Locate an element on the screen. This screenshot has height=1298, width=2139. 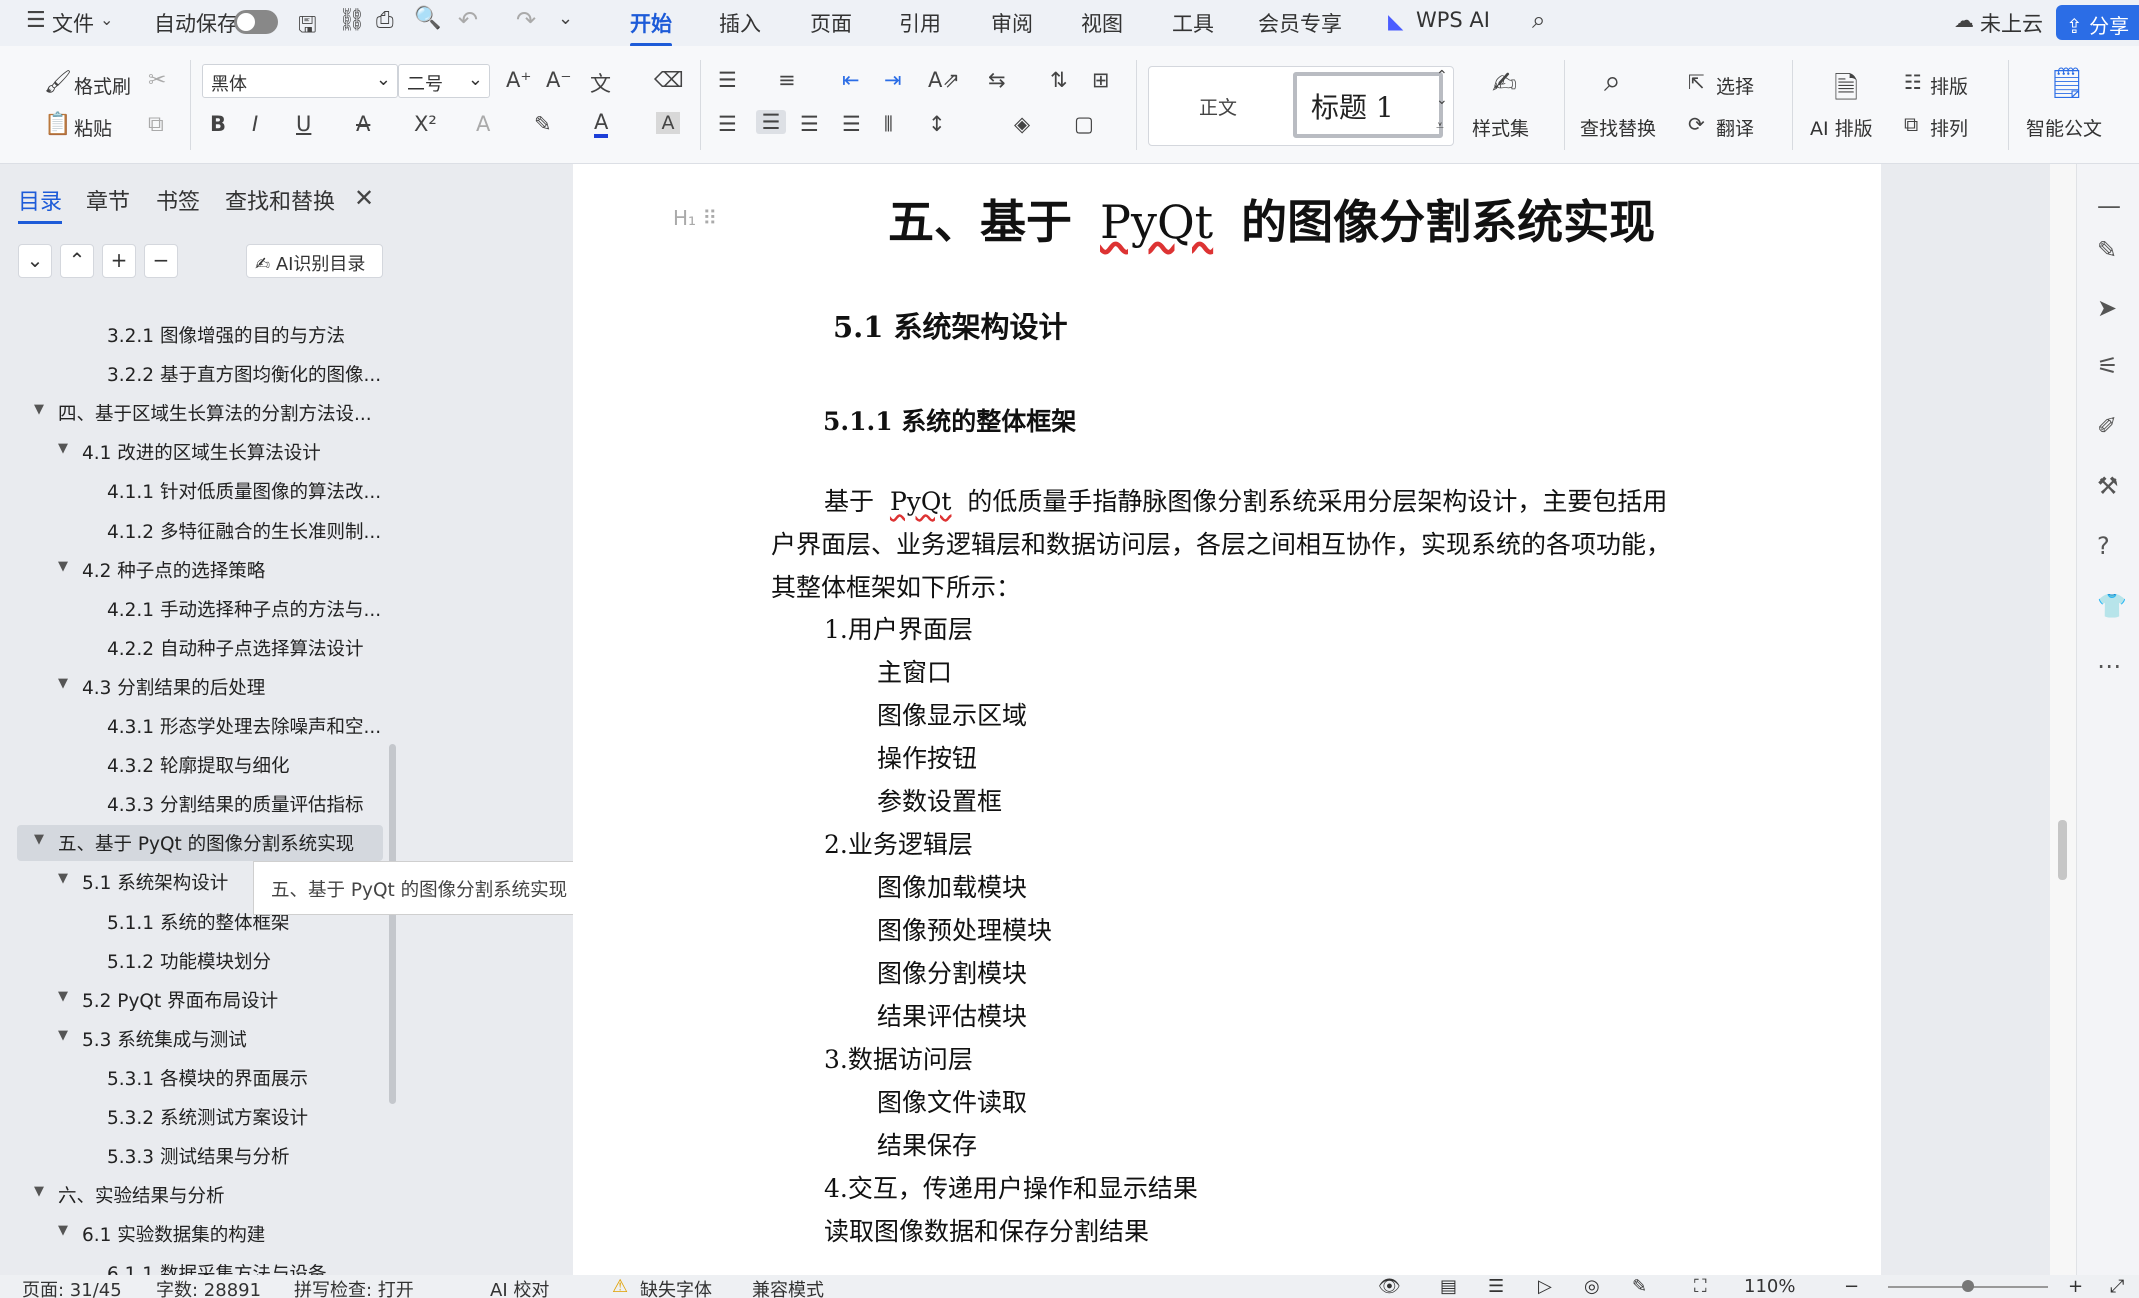
collapse-up-button: ⌃ is located at coordinates (77, 261).